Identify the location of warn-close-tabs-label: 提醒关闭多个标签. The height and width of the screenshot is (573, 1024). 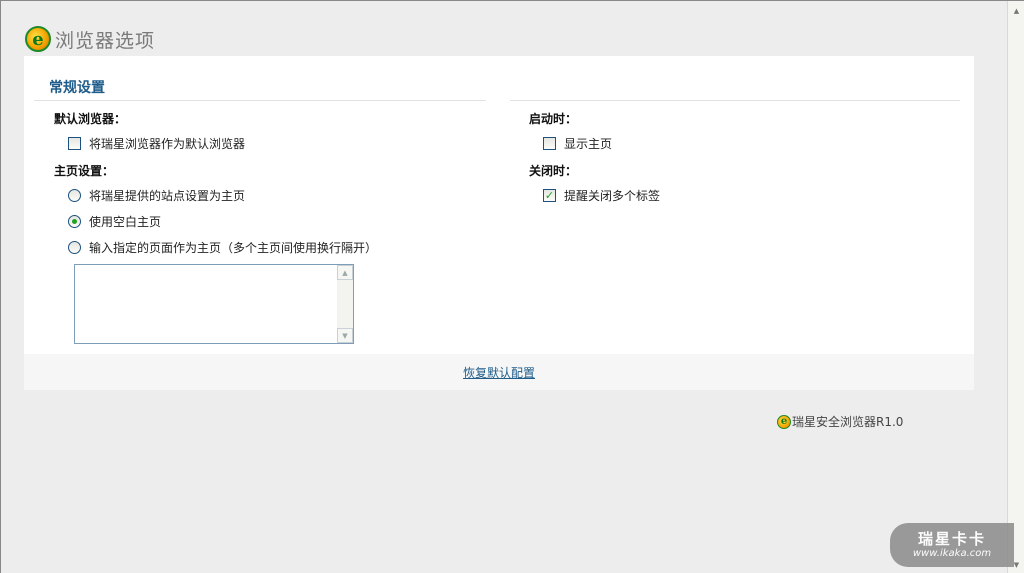
(612, 196).